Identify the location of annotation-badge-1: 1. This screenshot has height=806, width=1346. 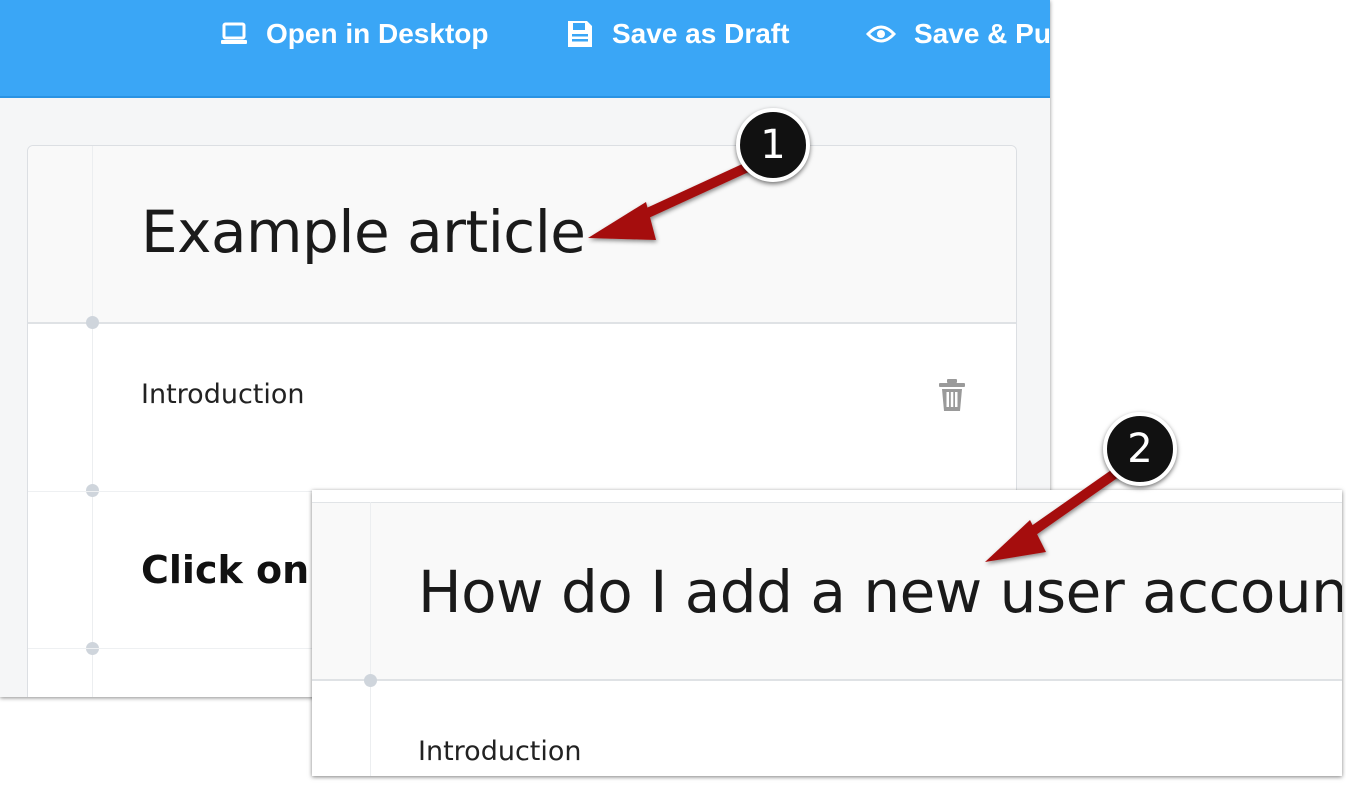
(773, 145).